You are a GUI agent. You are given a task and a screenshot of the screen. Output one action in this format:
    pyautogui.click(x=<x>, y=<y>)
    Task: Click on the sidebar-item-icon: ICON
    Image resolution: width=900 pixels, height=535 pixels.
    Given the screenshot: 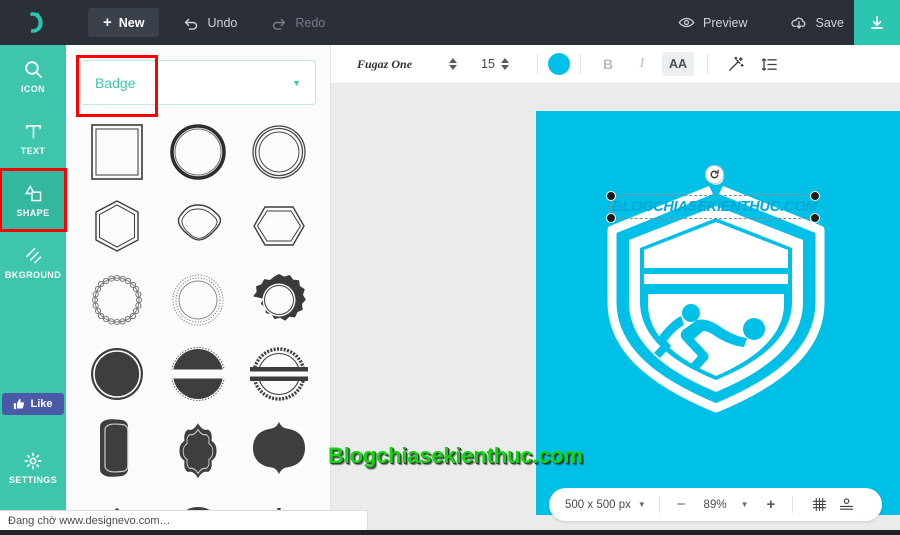 What is the action you would take?
    pyautogui.click(x=33, y=76)
    